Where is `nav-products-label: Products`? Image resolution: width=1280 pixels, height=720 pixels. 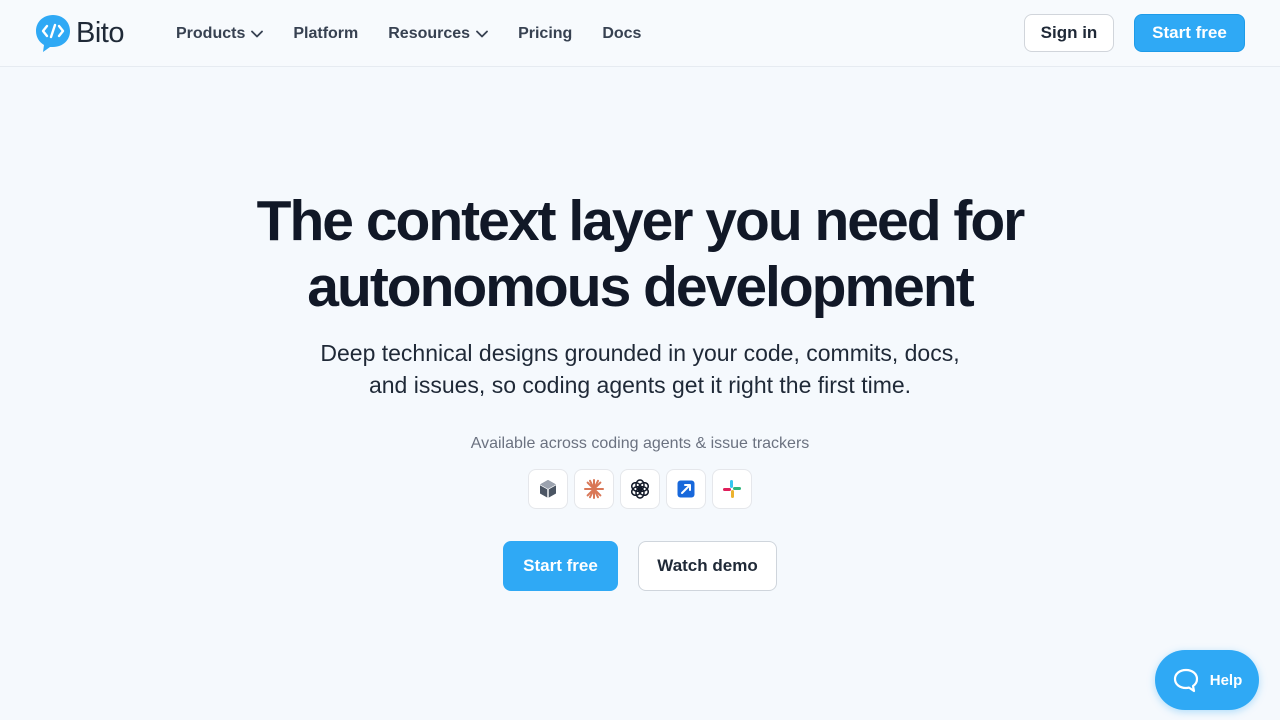
nav-products-label: Products is located at coordinates (211, 33).